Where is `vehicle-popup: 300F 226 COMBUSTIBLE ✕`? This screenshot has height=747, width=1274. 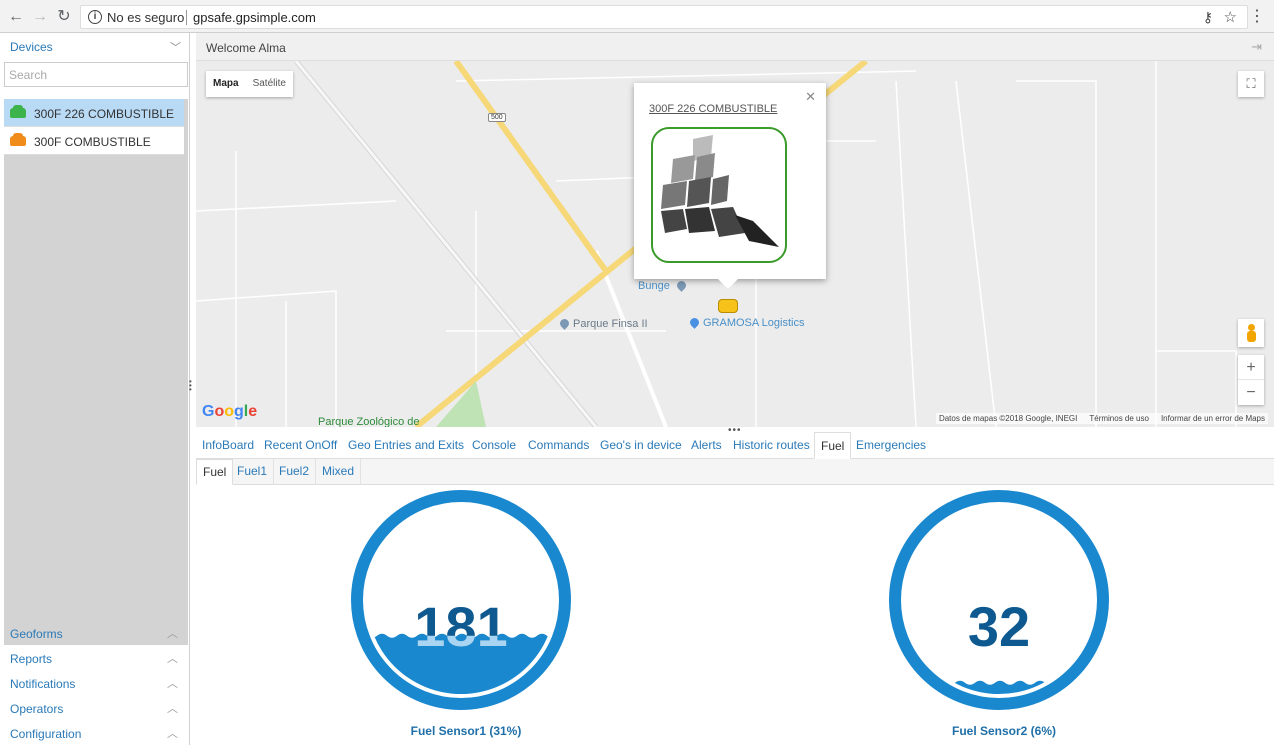 vehicle-popup: 300F 226 COMBUSTIBLE ✕ is located at coordinates (730, 186).